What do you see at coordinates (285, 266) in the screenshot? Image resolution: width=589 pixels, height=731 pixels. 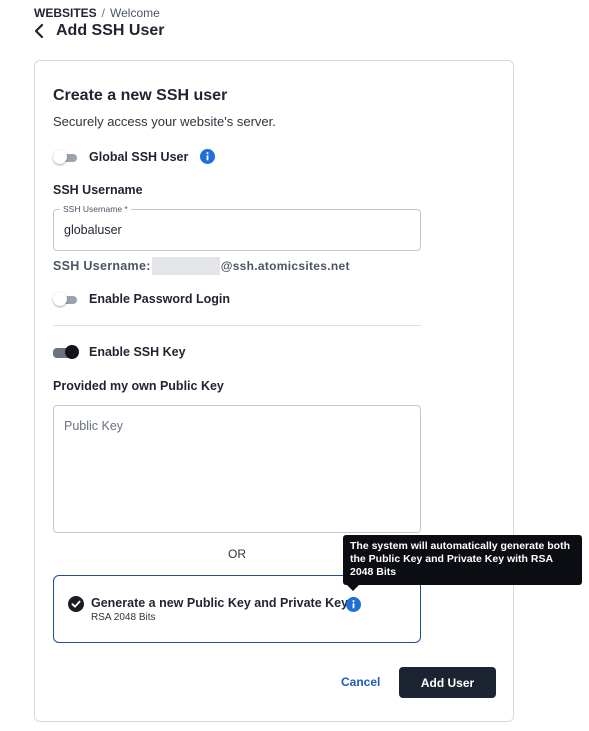 I see `ssh-host: @ssh.atomicsites.net` at bounding box center [285, 266].